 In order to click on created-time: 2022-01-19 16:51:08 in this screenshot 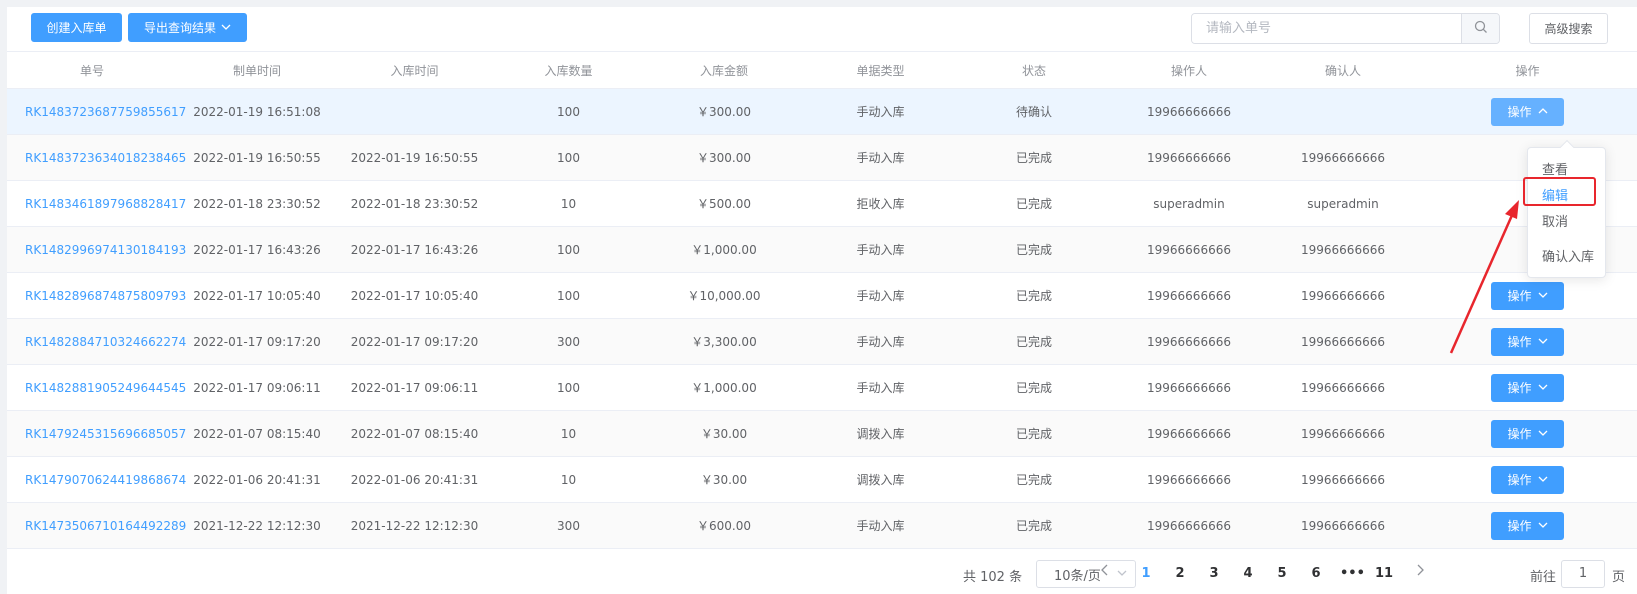, I will do `click(257, 111)`.